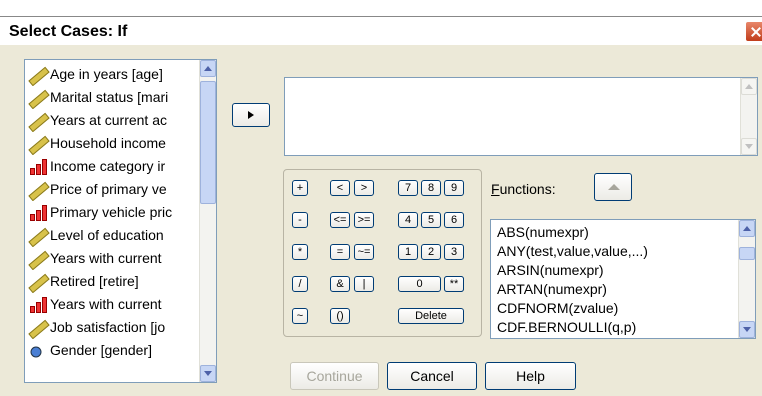 The height and width of the screenshot is (396, 762). I want to click on key-plus: +, so click(300, 188).